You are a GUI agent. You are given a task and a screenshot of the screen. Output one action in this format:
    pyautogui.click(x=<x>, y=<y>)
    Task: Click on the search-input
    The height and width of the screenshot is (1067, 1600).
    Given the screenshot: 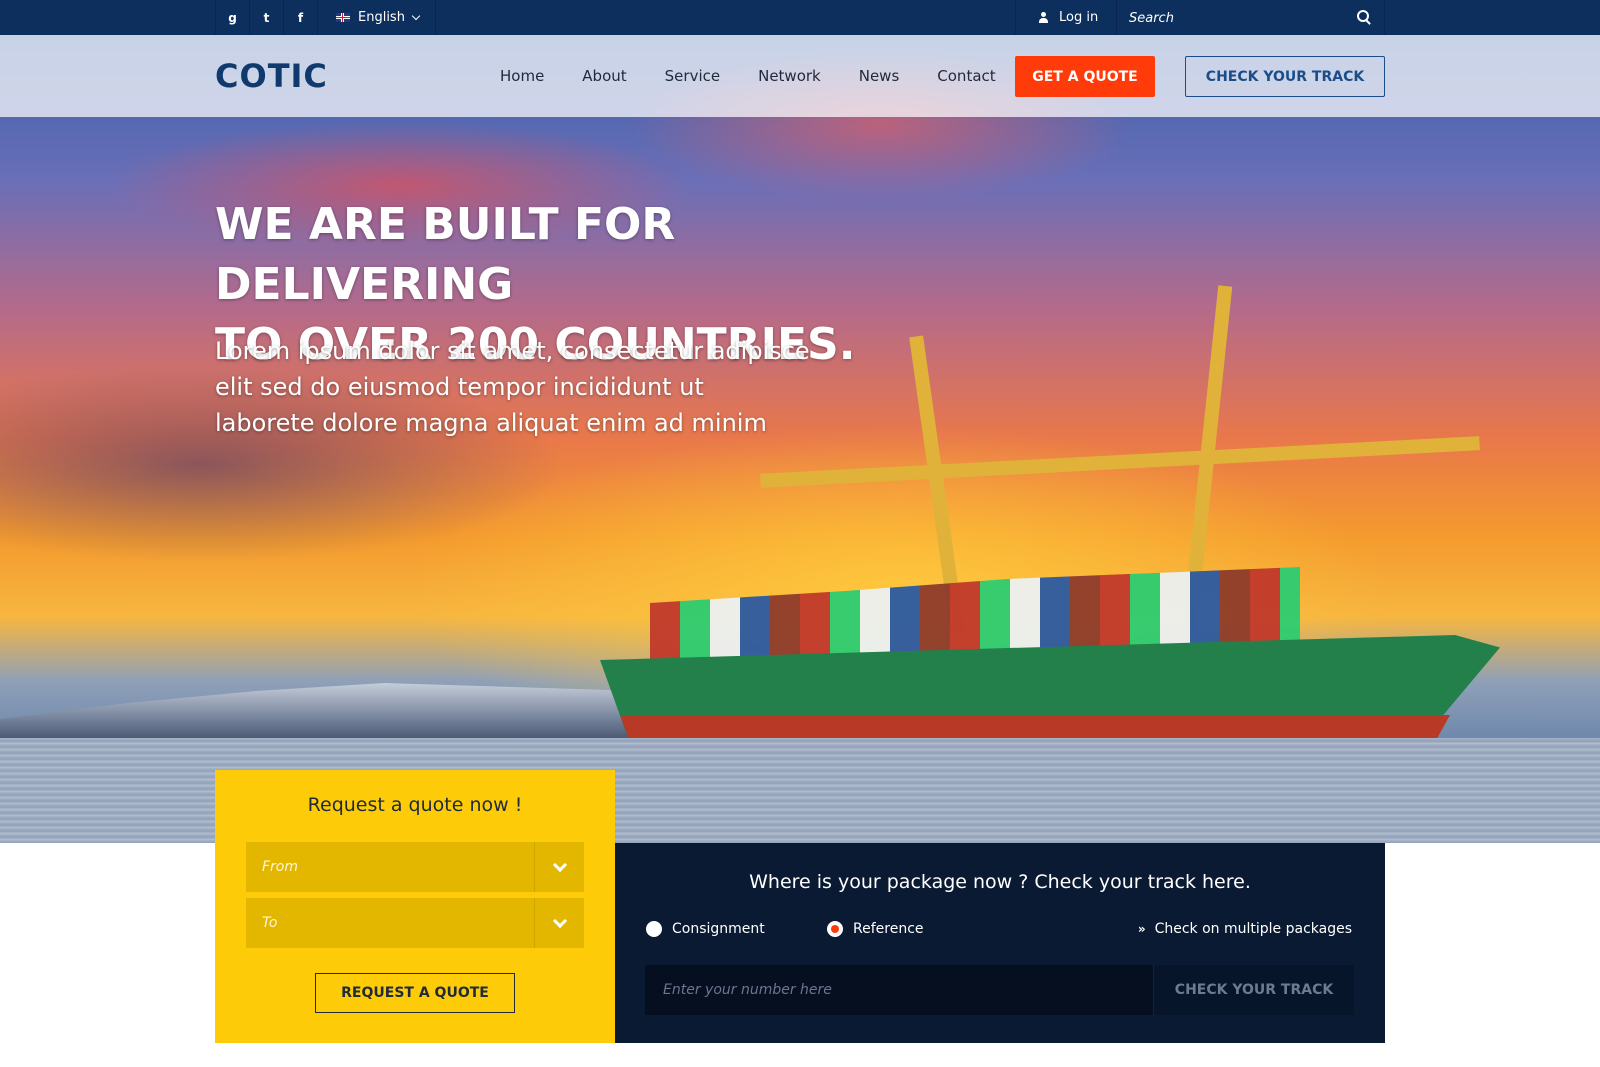 What is the action you would take?
    pyautogui.click(x=1234, y=18)
    